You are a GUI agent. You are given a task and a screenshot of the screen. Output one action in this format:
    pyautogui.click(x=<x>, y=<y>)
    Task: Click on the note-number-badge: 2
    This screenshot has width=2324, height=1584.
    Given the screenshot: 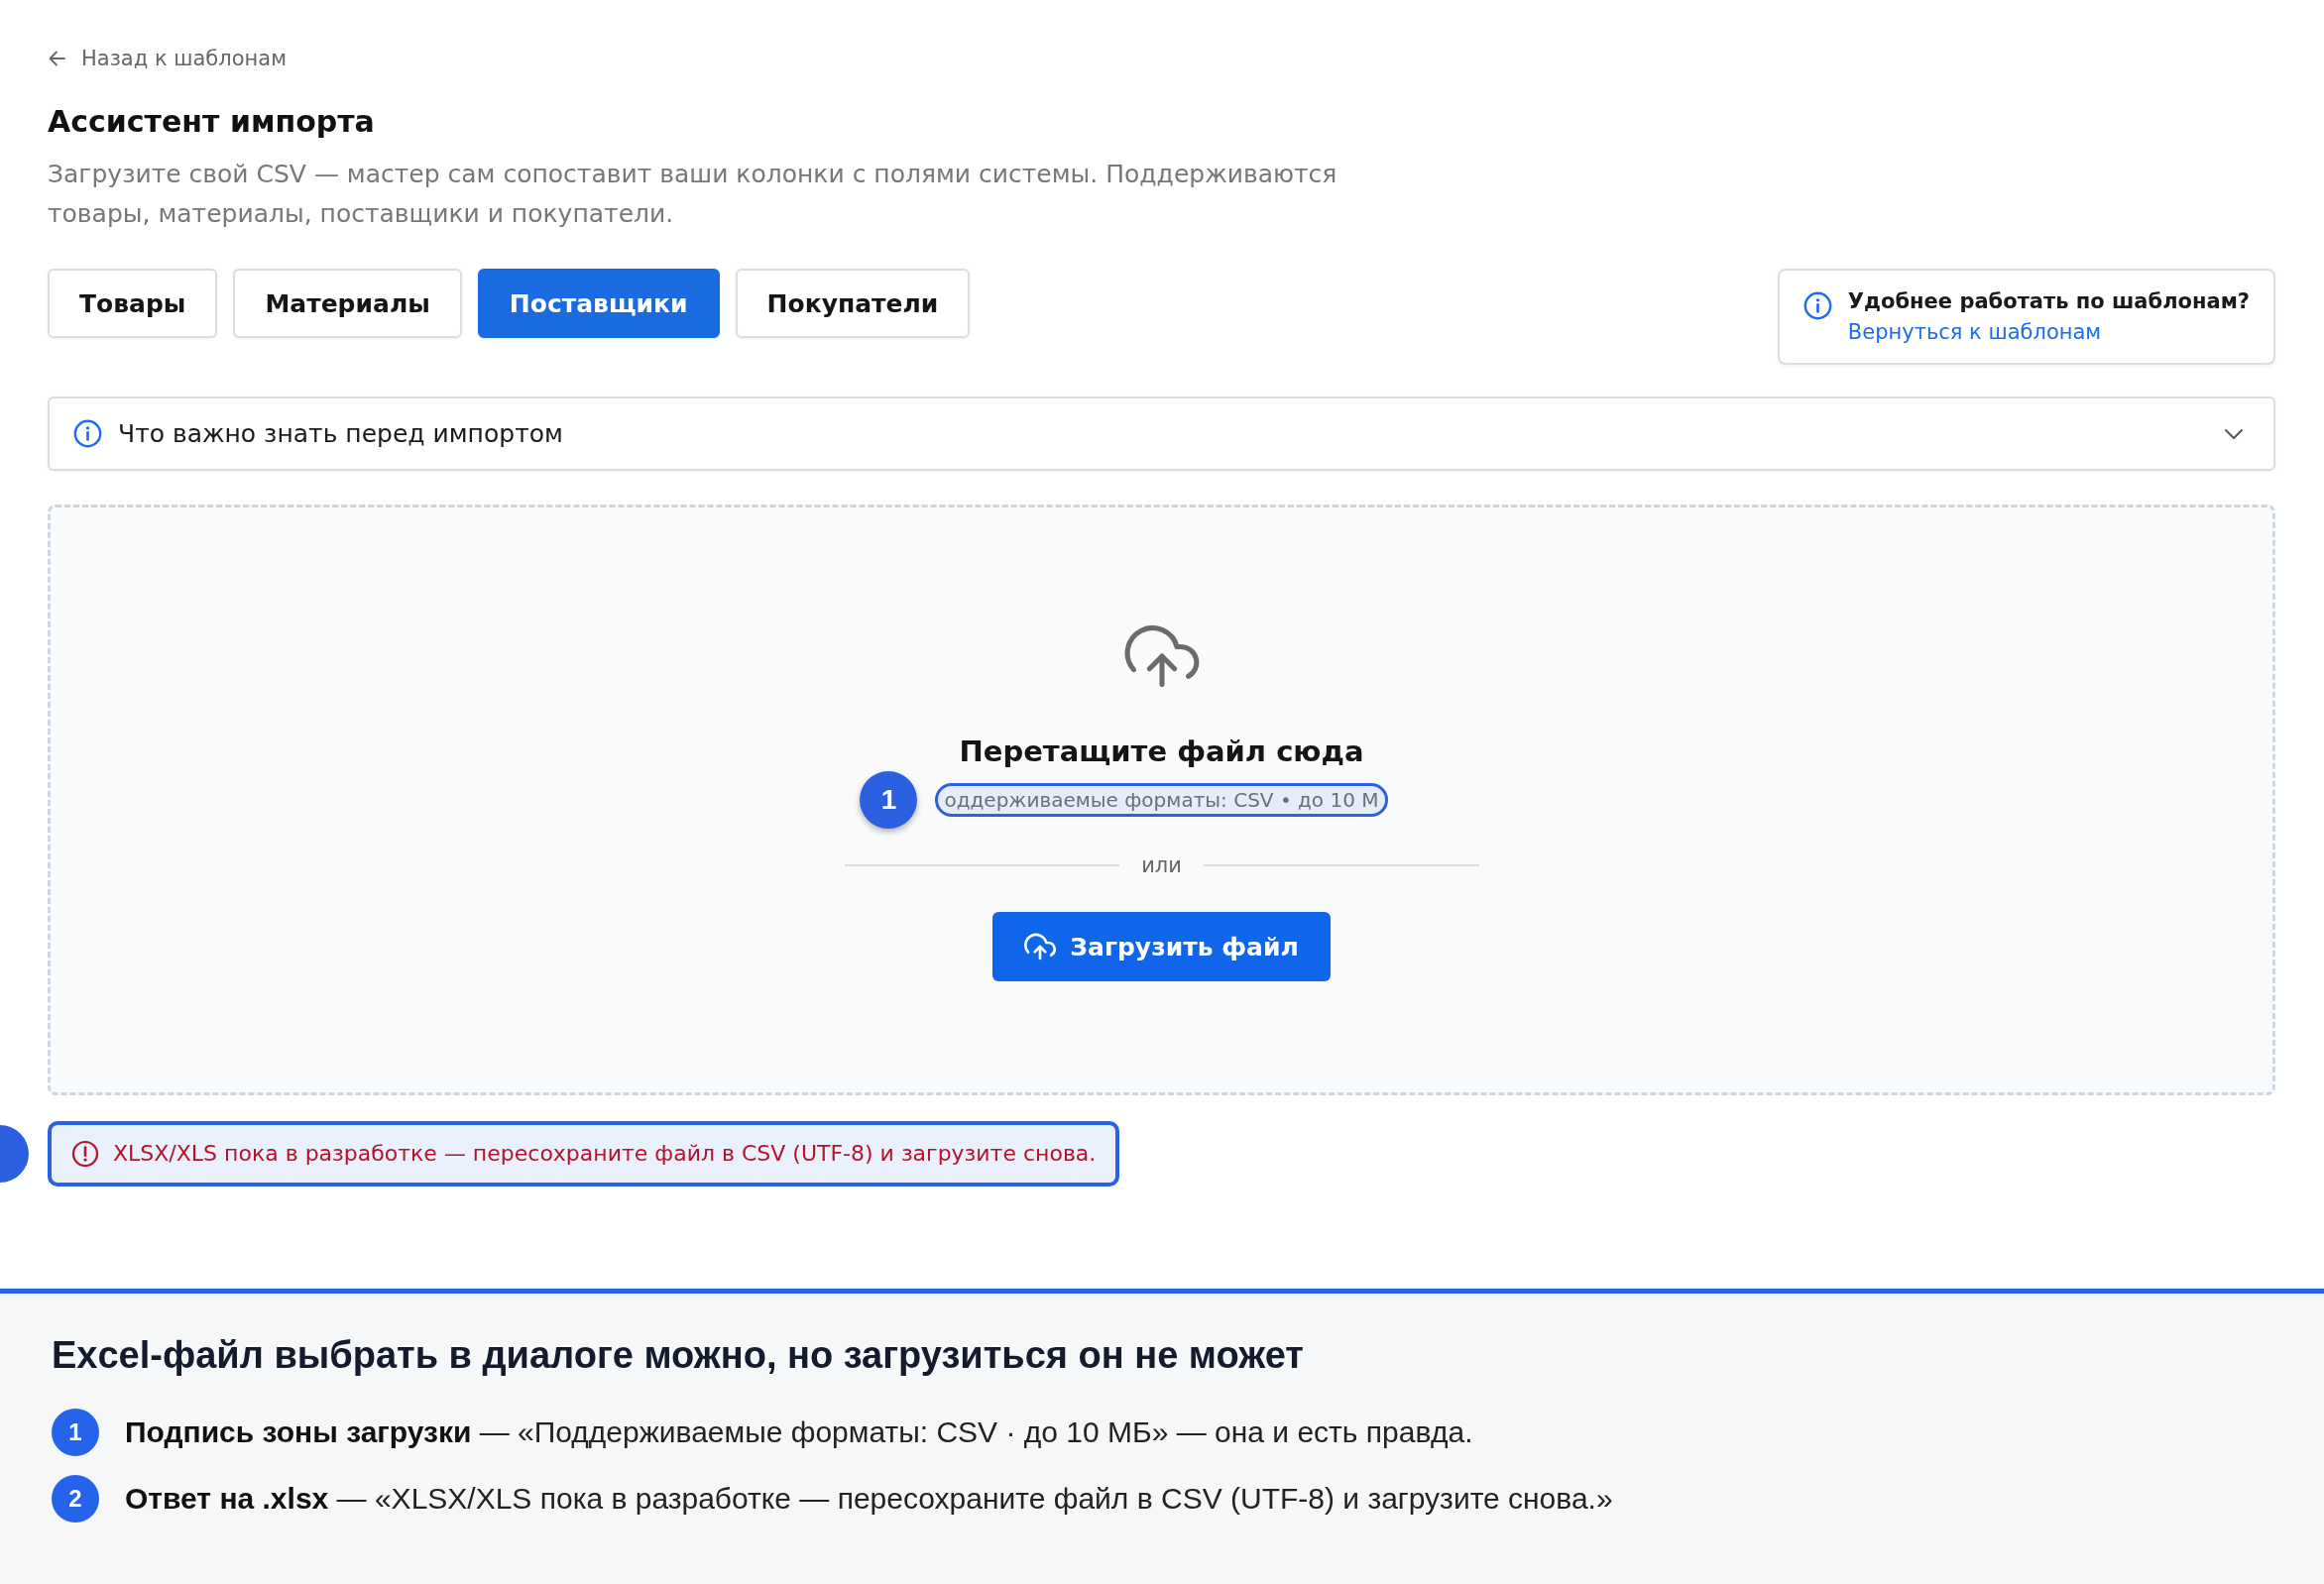 What is the action you would take?
    pyautogui.click(x=75, y=1498)
    